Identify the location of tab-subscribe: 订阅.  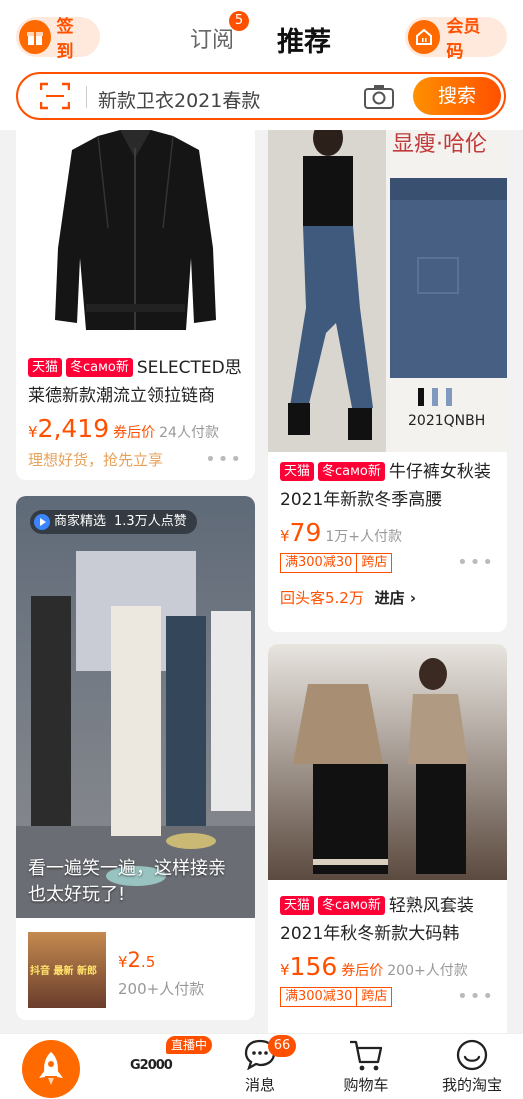
(212, 38).